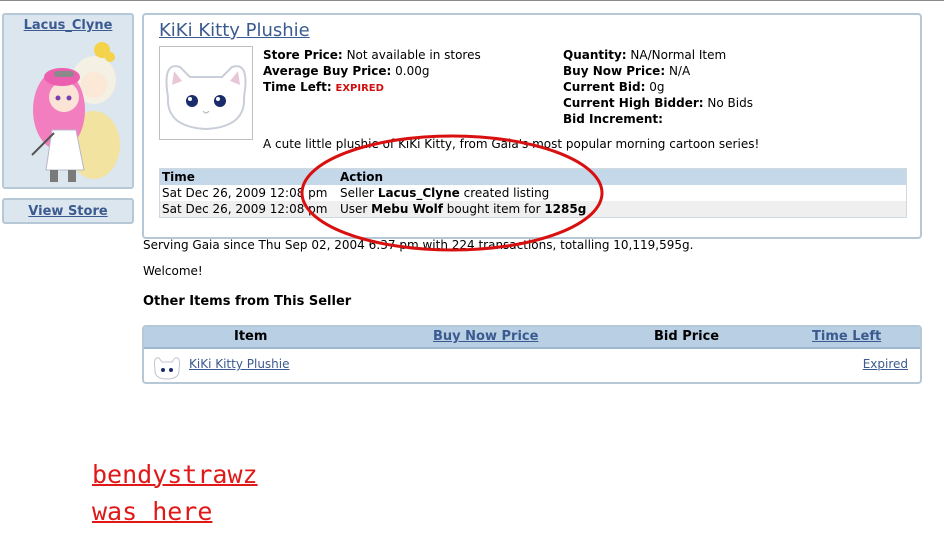 This screenshot has height=556, width=944. What do you see at coordinates (413, 55) in the screenshot?
I see `store-price-value: Not available in stores` at bounding box center [413, 55].